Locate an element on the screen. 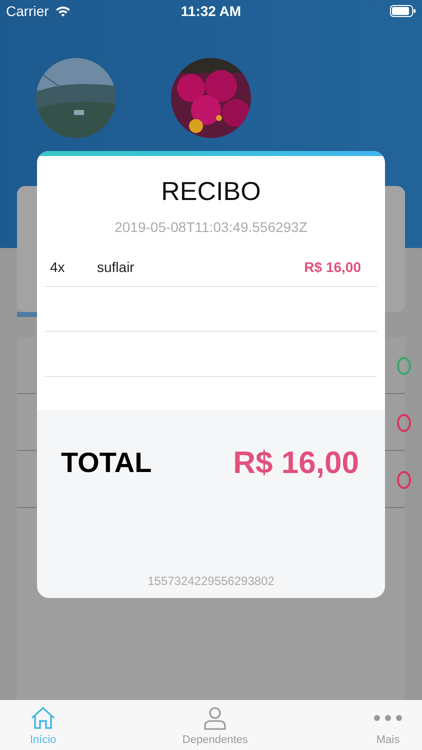  total-amount: R$ 16,00 is located at coordinates (296, 463).